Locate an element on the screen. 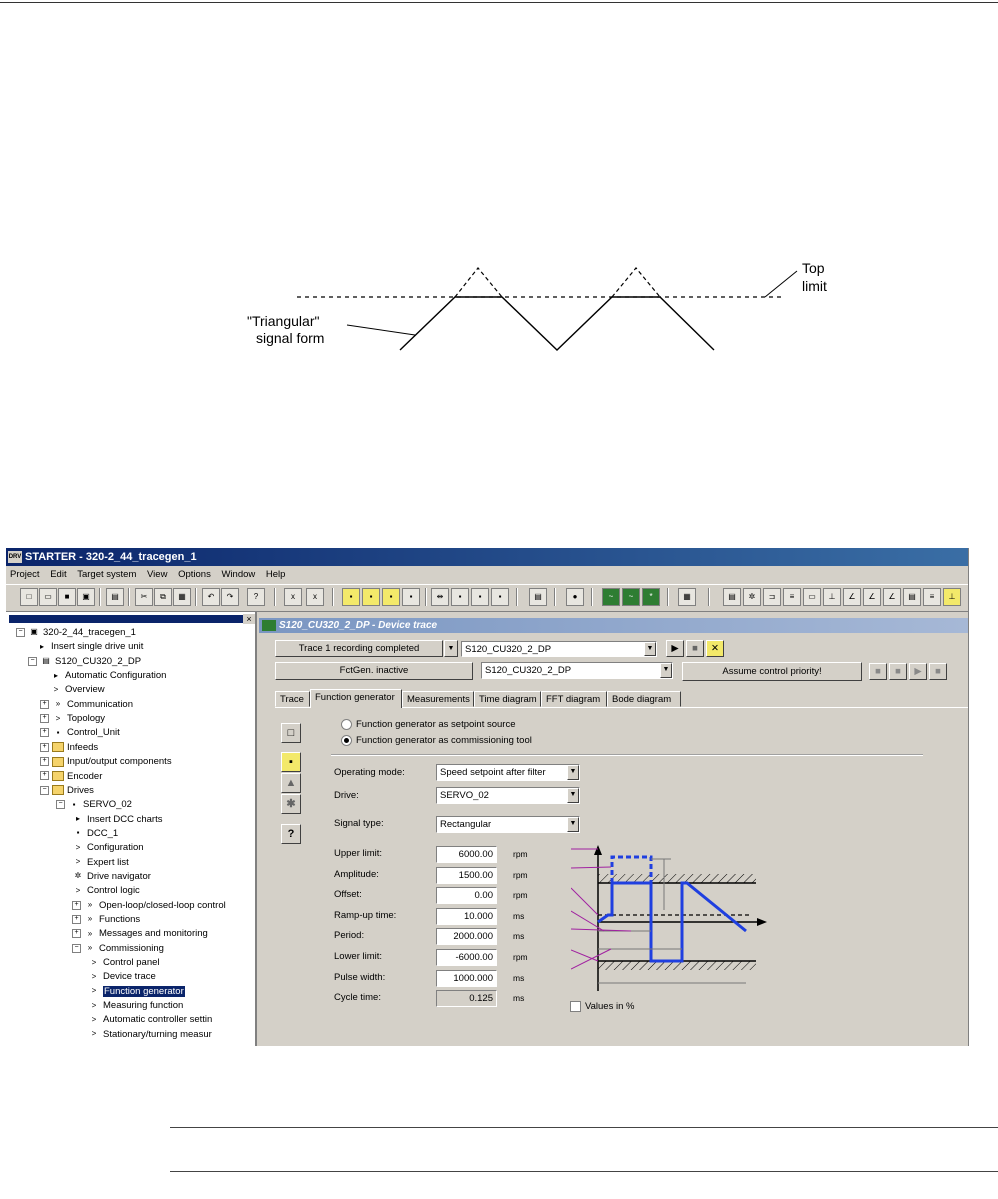 The height and width of the screenshot is (1199, 998). tab-function-generator: Function generator is located at coordinates (356, 698).